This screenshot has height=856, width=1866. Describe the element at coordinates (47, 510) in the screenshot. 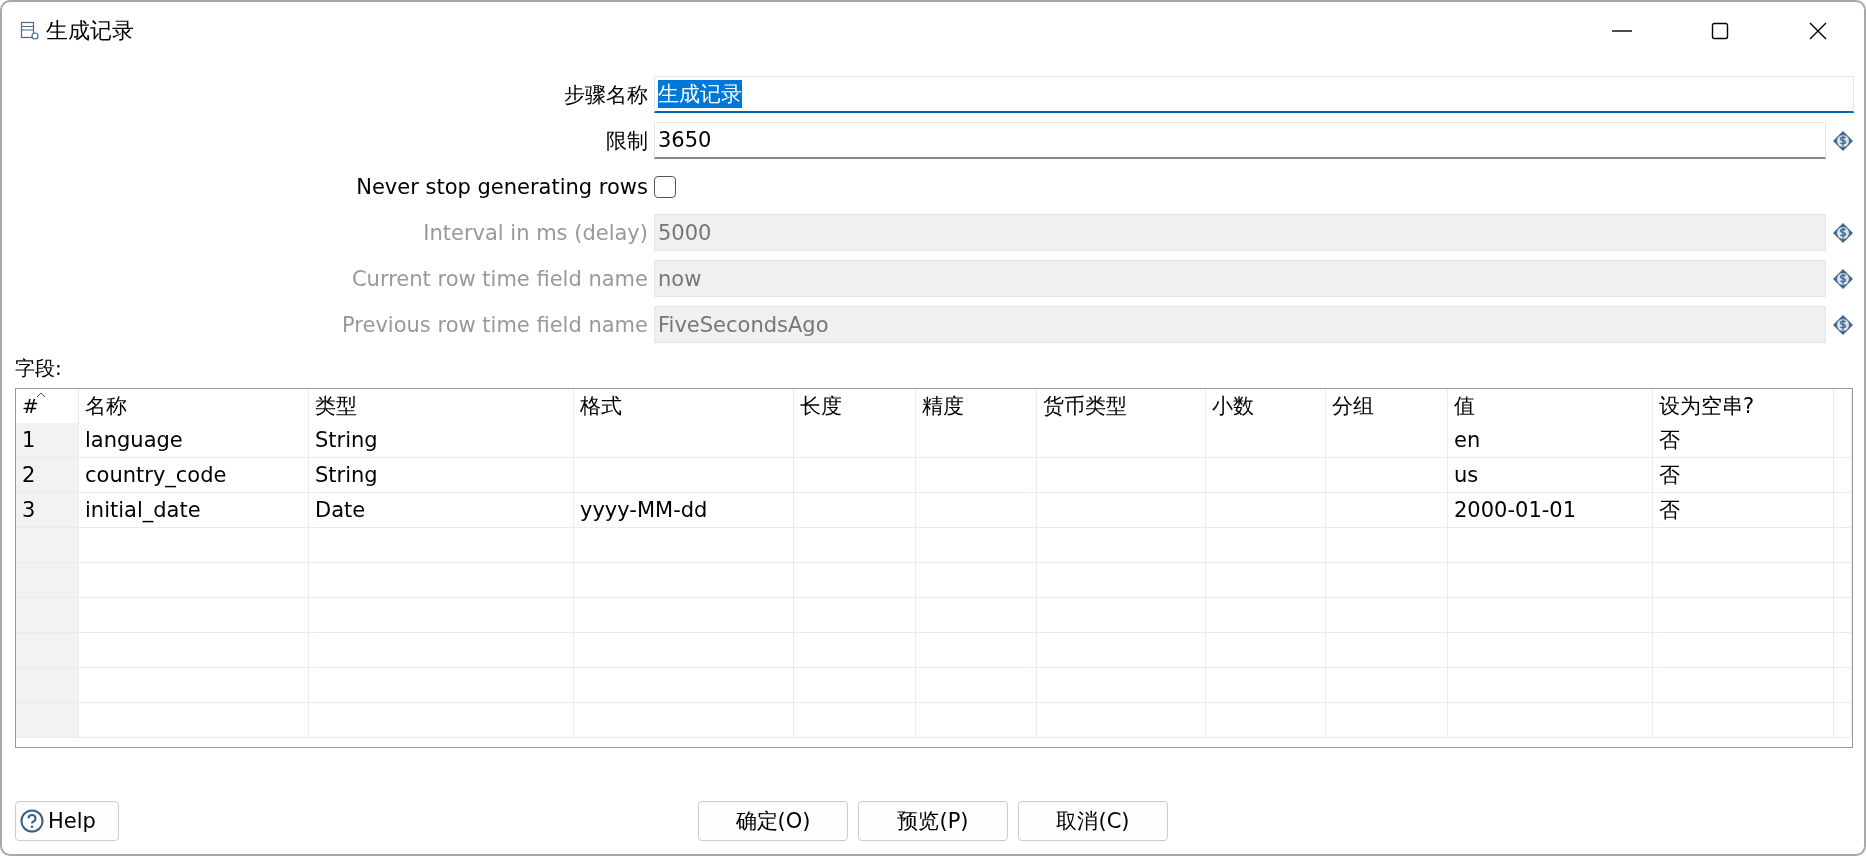

I see `row-number: 3` at that location.